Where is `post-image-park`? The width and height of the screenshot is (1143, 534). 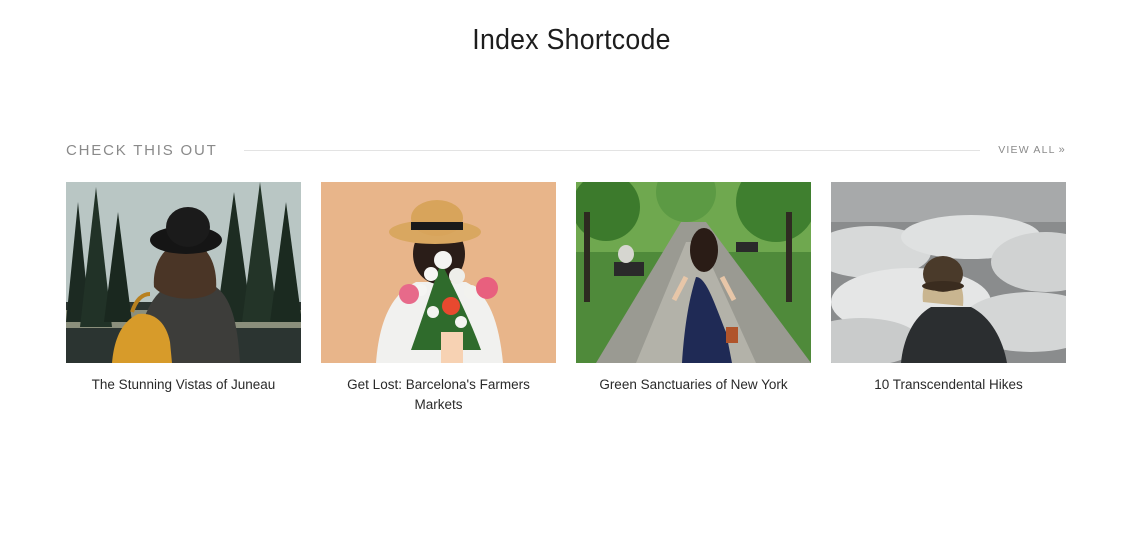
post-image-park is located at coordinates (693, 272).